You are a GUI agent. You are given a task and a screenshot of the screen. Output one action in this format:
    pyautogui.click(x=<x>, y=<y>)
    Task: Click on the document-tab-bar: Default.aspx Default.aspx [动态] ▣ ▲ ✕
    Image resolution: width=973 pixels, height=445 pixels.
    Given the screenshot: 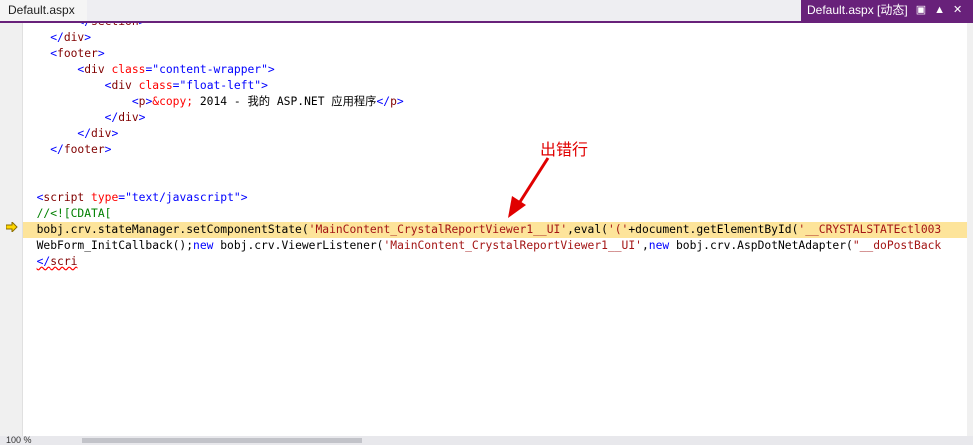 What is the action you would take?
    pyautogui.click(x=486, y=11)
    